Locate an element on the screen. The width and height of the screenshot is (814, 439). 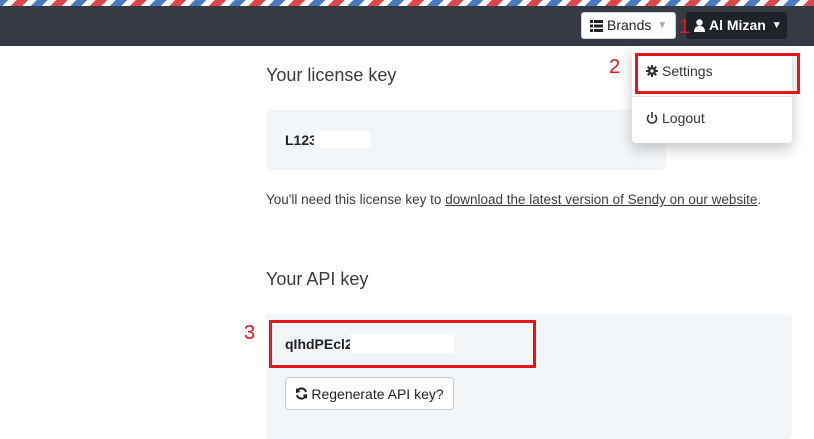
highlight-box-api-key is located at coordinates (402, 344).